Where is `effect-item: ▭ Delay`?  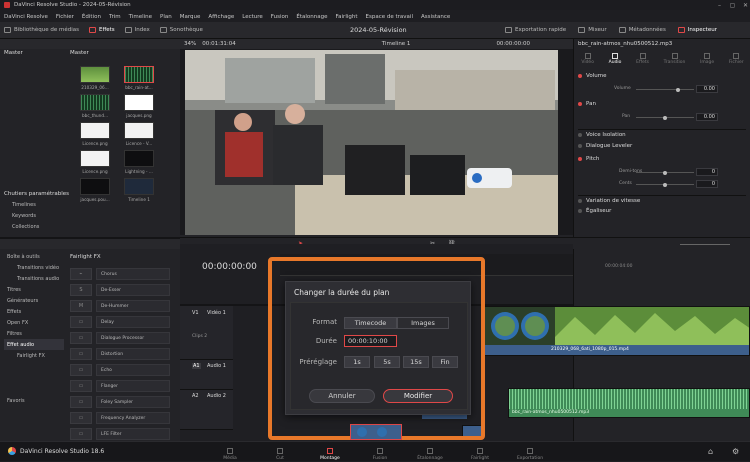
effect-item: ▭ Delay is located at coordinates (120, 322).